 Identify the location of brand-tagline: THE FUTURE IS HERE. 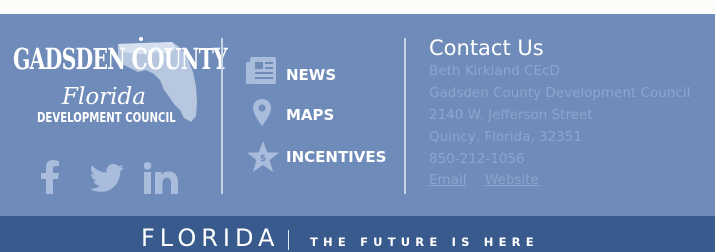
(424, 242).